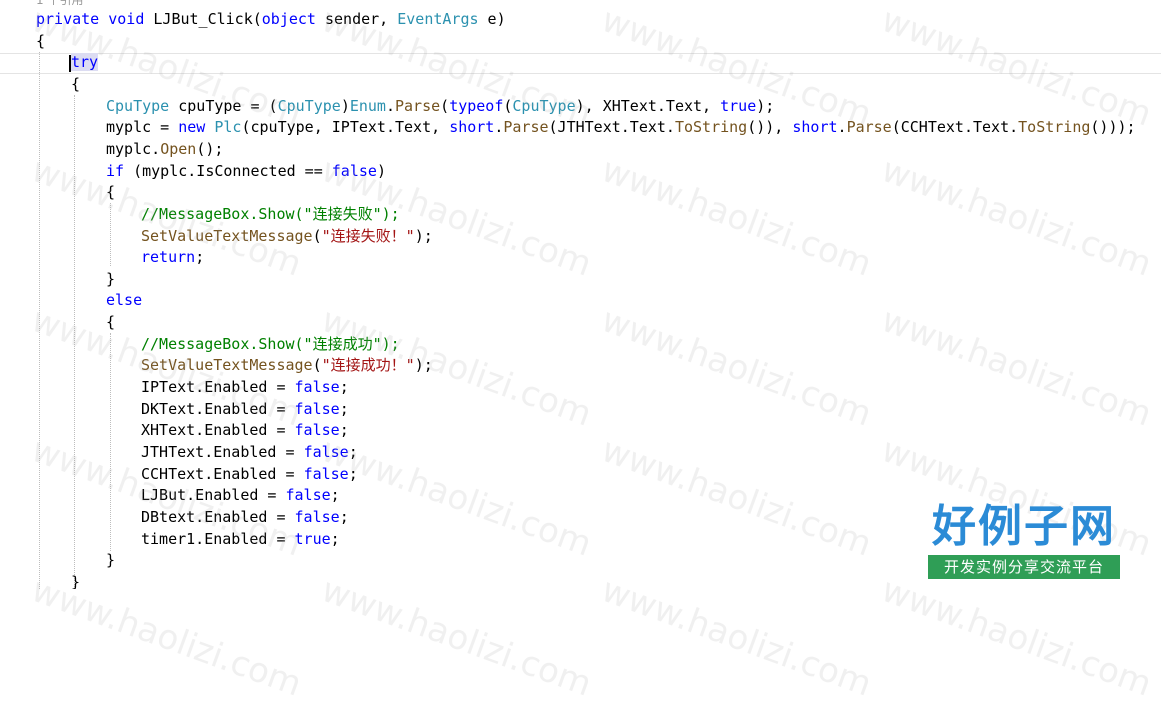  What do you see at coordinates (115, 170) in the screenshot?
I see `code-token: if` at bounding box center [115, 170].